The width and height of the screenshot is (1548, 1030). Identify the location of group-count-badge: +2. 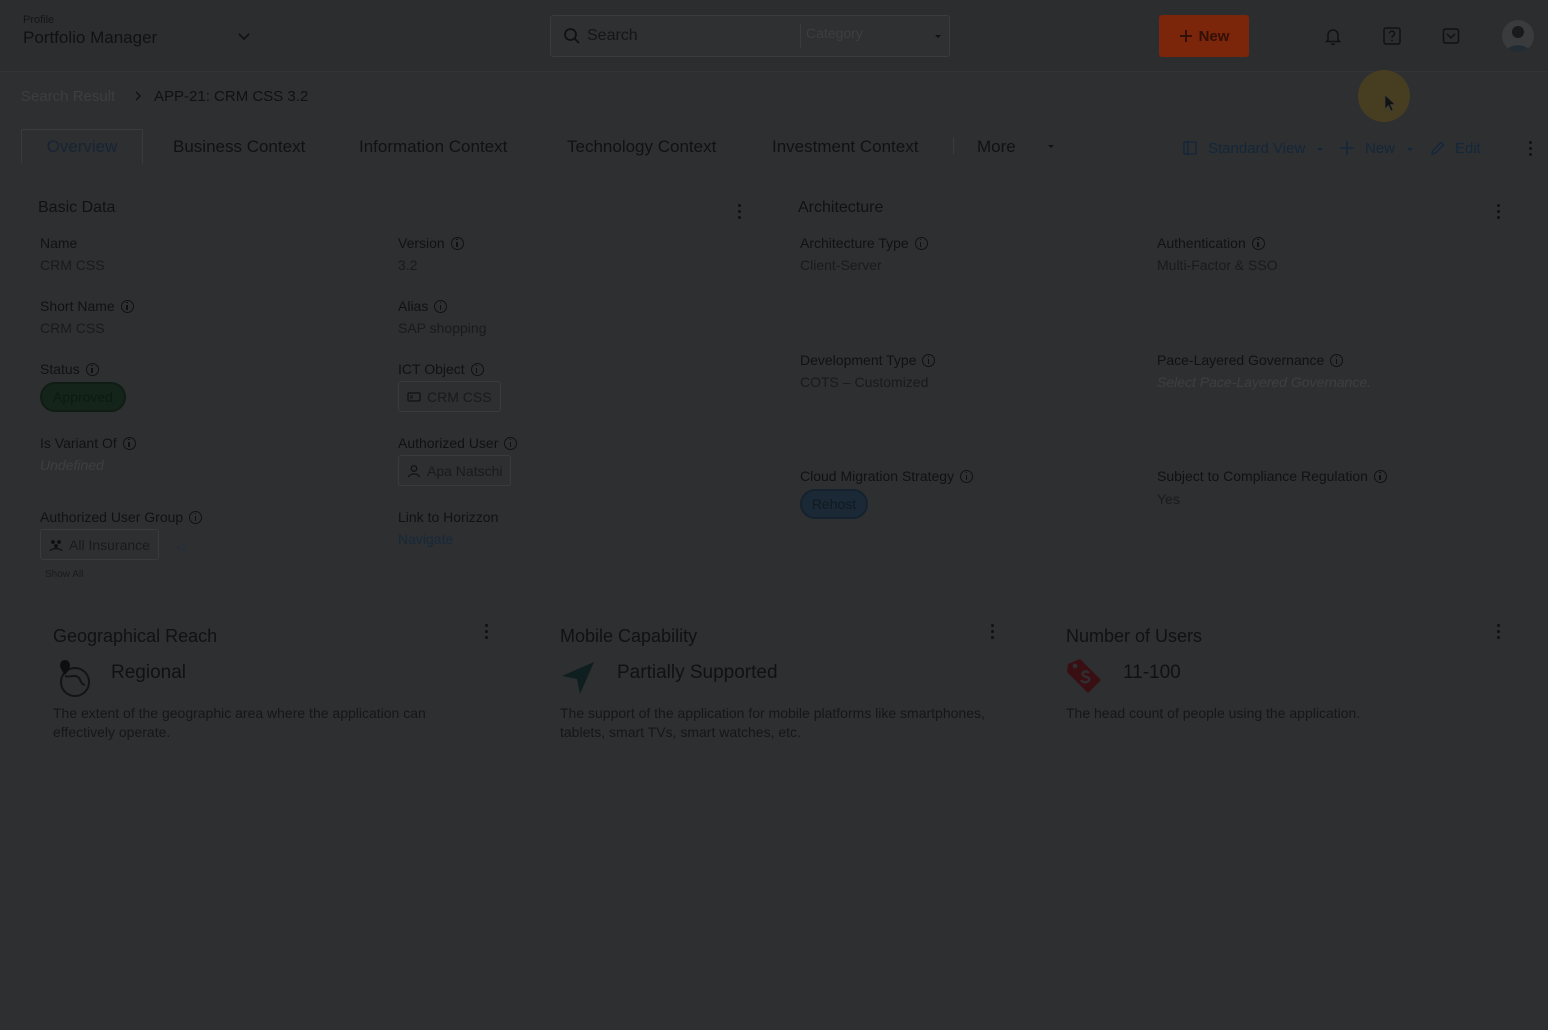
(181, 548).